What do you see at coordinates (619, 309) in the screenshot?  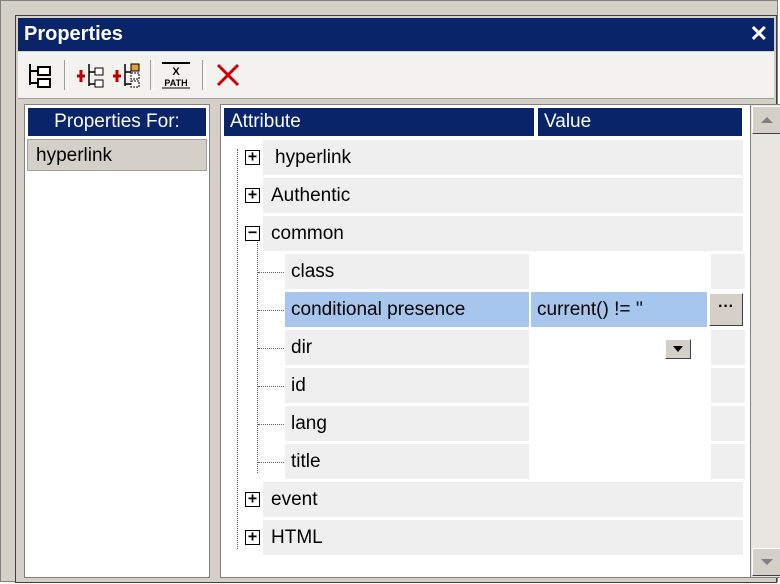 I see `attribute-value: current() != ''` at bounding box center [619, 309].